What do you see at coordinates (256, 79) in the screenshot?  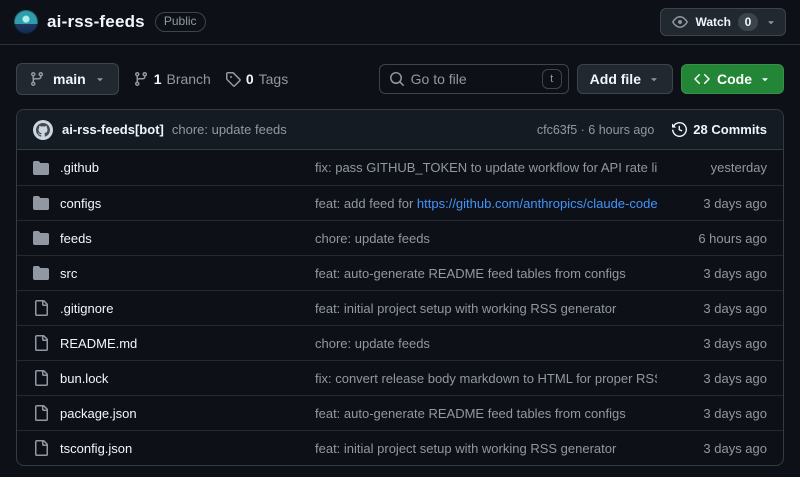 I see `tags-link: 0 Tags` at bounding box center [256, 79].